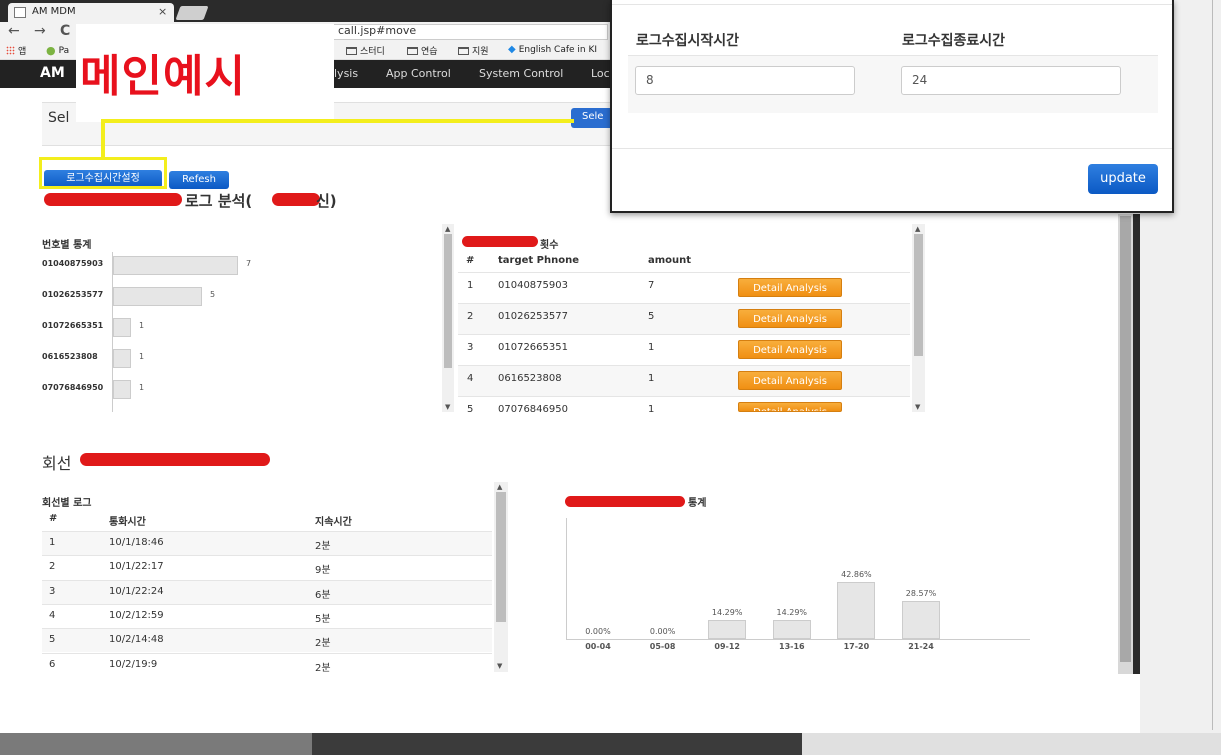 This screenshot has height=755, width=1221. What do you see at coordinates (22, 52) in the screenshot?
I see `bookmark-label: 앱` at bounding box center [22, 52].